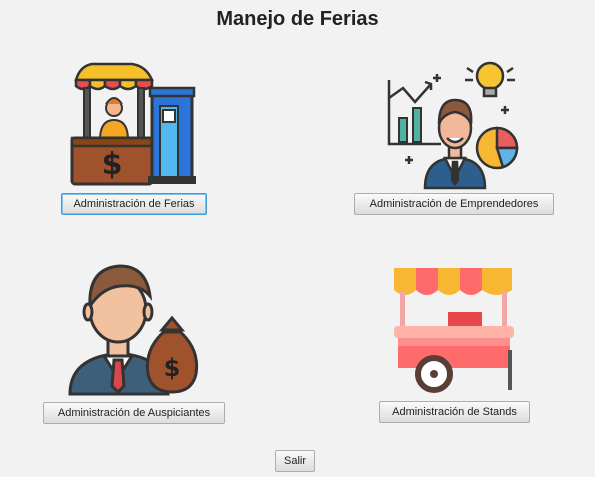  Describe the element at coordinates (134, 329) in the screenshot. I see `sponsor-money-icon: $` at that location.